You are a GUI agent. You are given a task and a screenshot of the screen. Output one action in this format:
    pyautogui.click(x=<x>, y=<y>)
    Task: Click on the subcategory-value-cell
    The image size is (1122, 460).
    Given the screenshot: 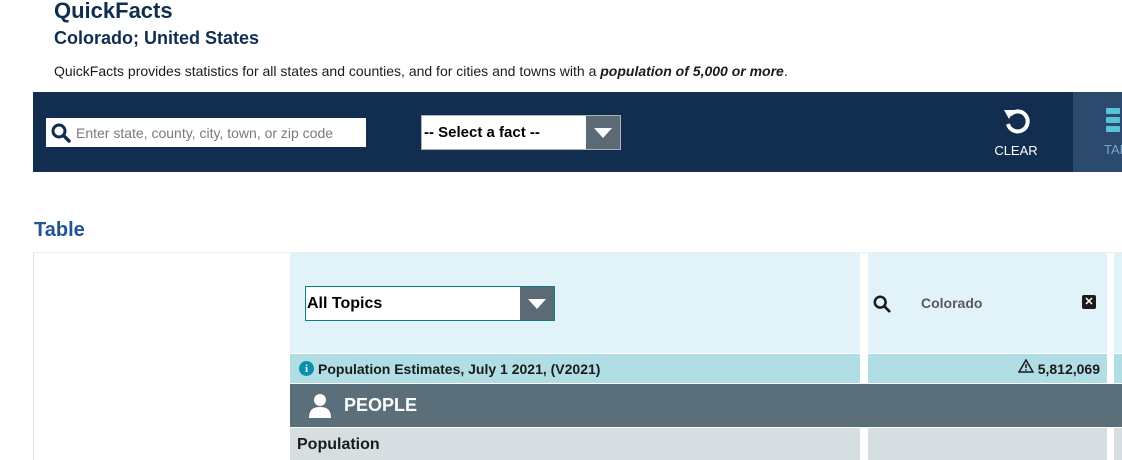 What is the action you would take?
    pyautogui.click(x=987, y=444)
    